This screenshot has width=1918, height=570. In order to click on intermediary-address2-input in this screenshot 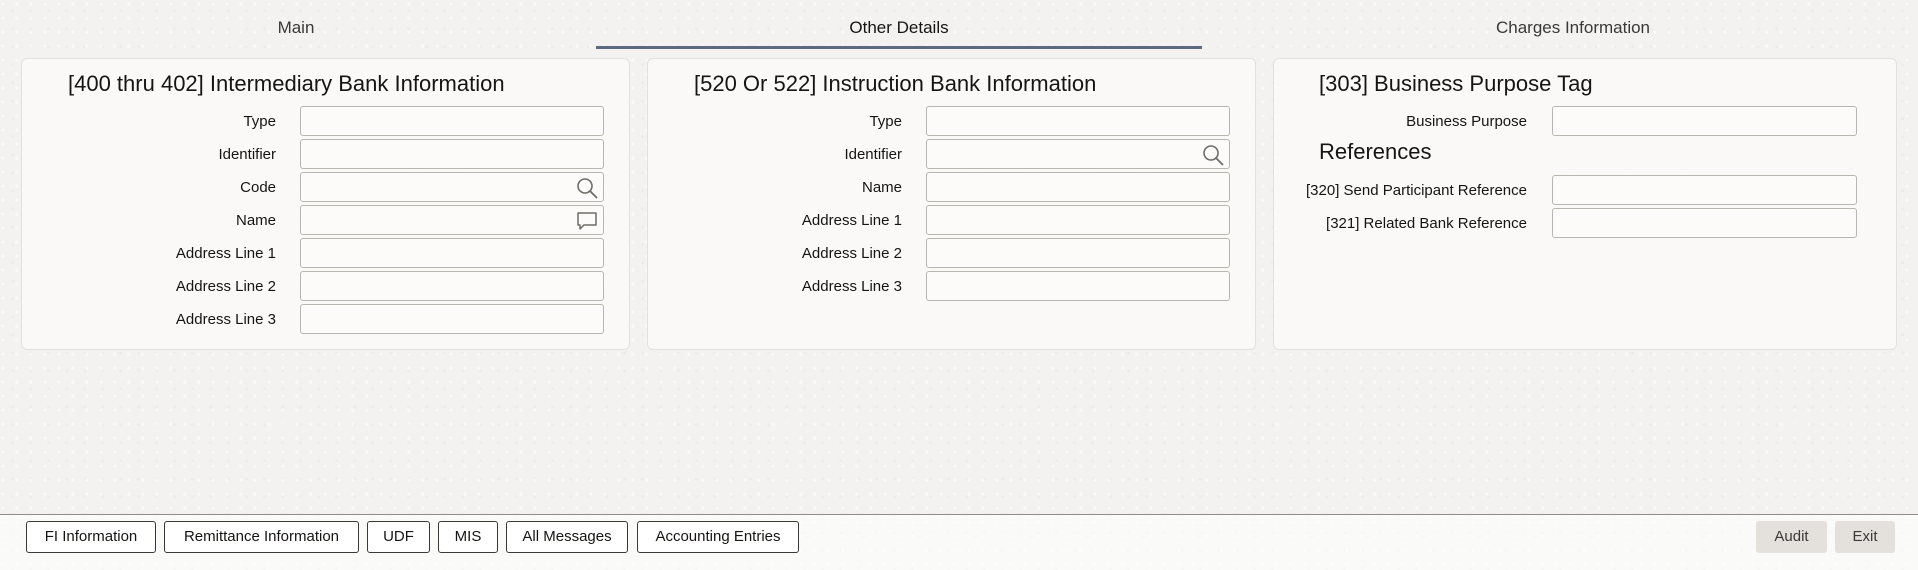, I will do `click(452, 286)`.